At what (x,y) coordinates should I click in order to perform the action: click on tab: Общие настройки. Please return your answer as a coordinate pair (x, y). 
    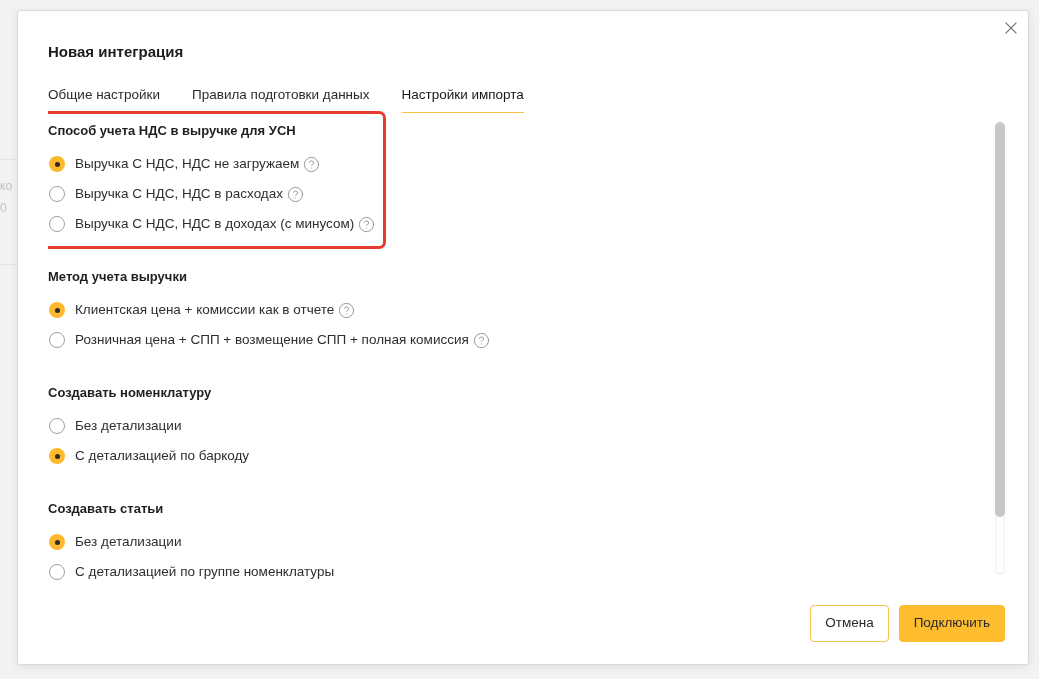
    Looking at the image, I should click on (104, 99).